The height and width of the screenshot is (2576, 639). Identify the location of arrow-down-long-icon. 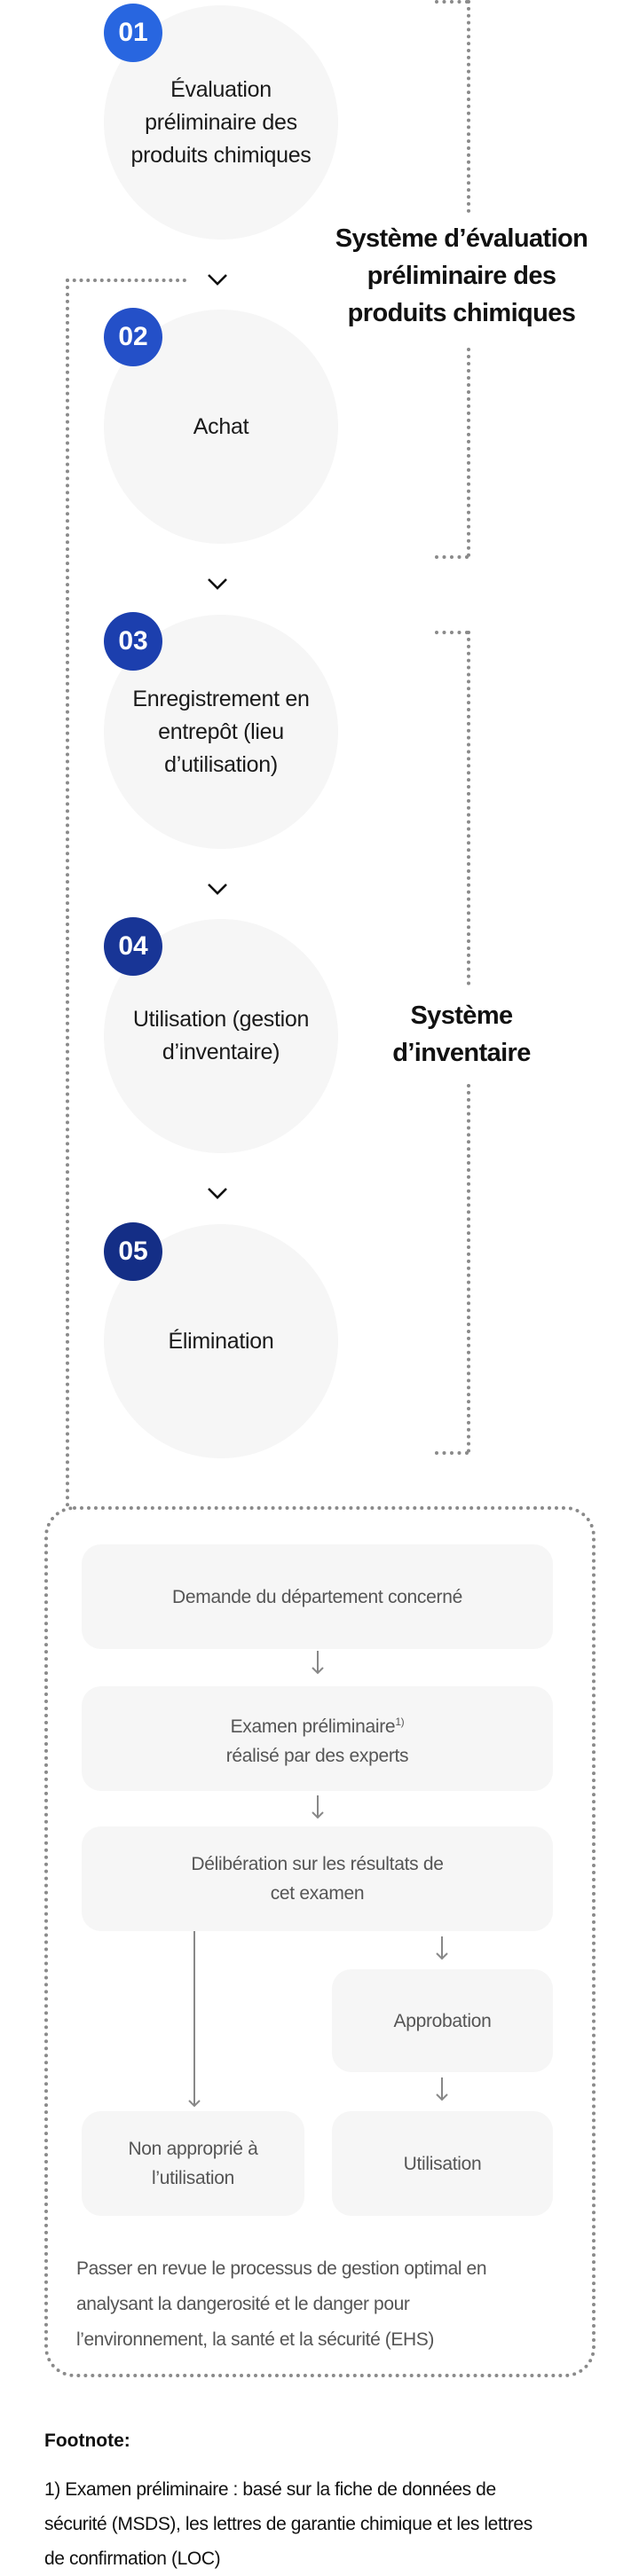
(194, 2019).